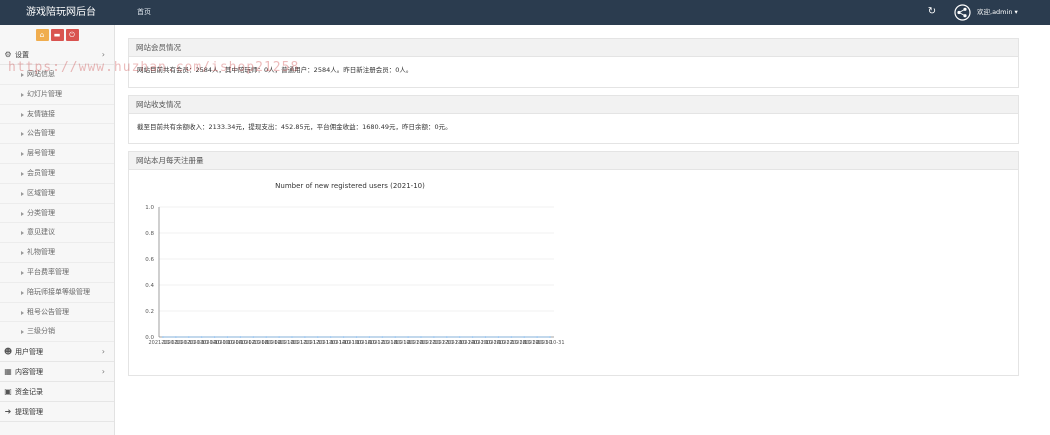 This screenshot has width=1050, height=435. What do you see at coordinates (57, 134) in the screenshot?
I see `sidebar-item-announcements: 公告管理` at bounding box center [57, 134].